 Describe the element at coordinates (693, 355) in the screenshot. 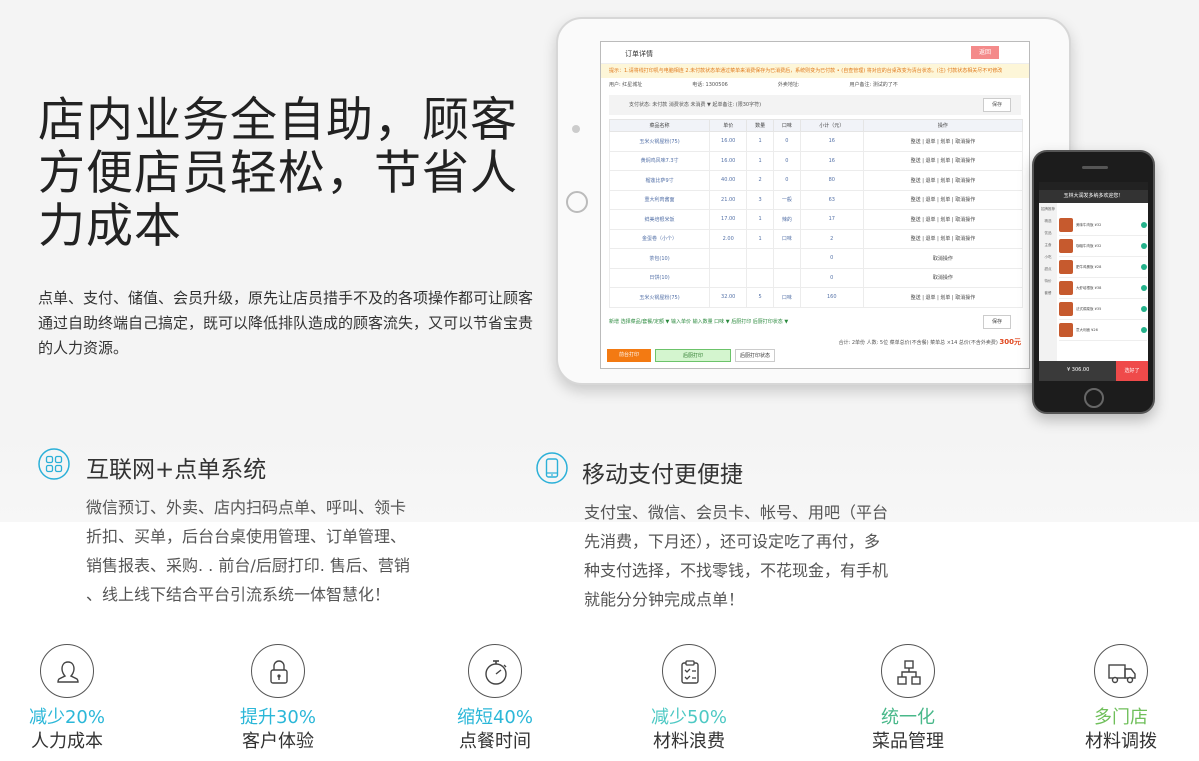

I see `kitchen-print-button: 后厨打印` at that location.